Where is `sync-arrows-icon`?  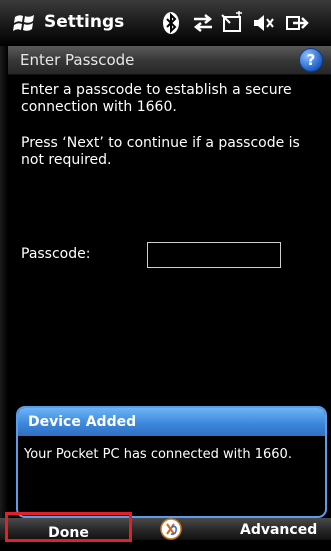 sync-arrows-icon is located at coordinates (203, 23).